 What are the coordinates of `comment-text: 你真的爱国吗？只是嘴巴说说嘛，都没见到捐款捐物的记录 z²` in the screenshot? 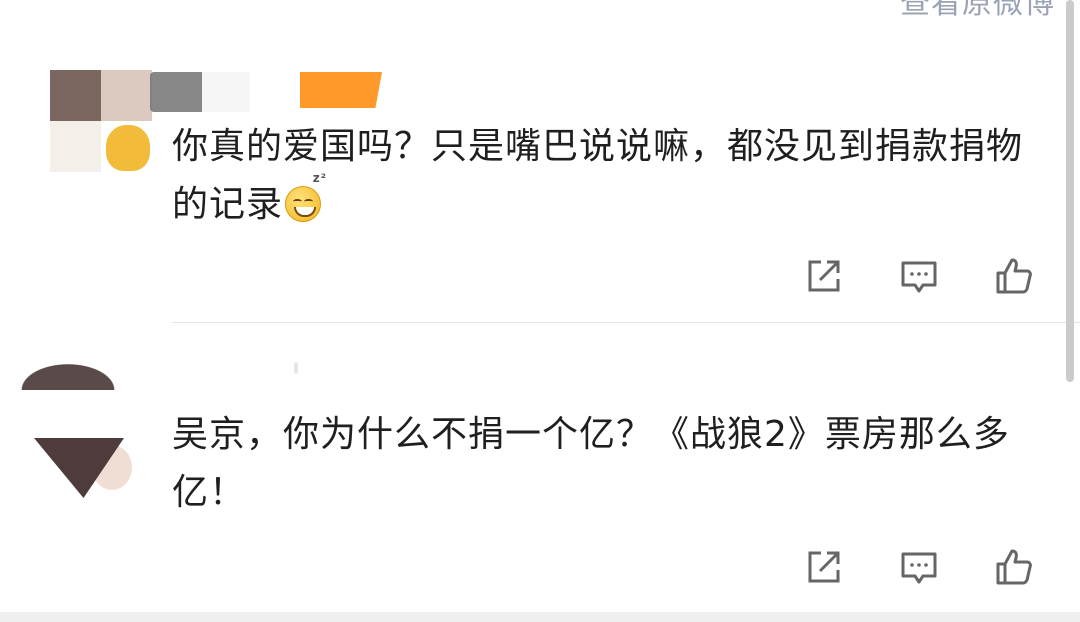 It's located at (598, 175).